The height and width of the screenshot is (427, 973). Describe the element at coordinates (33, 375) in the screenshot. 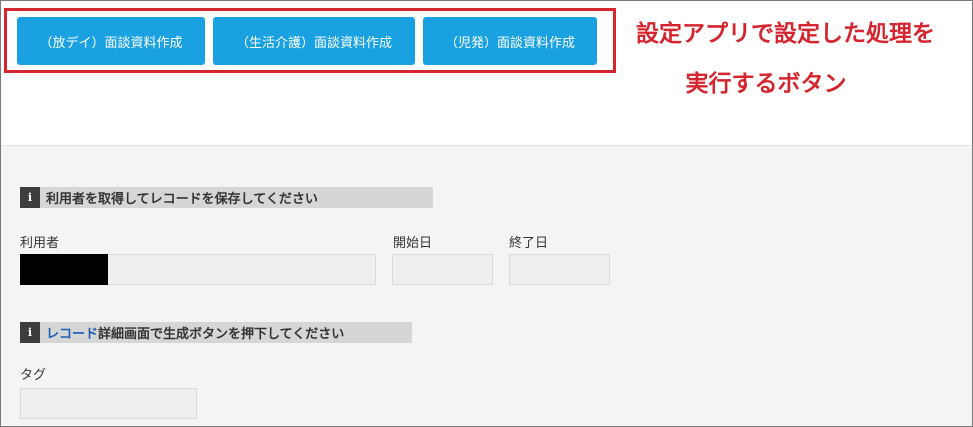

I see `tag-field-label: タグ` at that location.